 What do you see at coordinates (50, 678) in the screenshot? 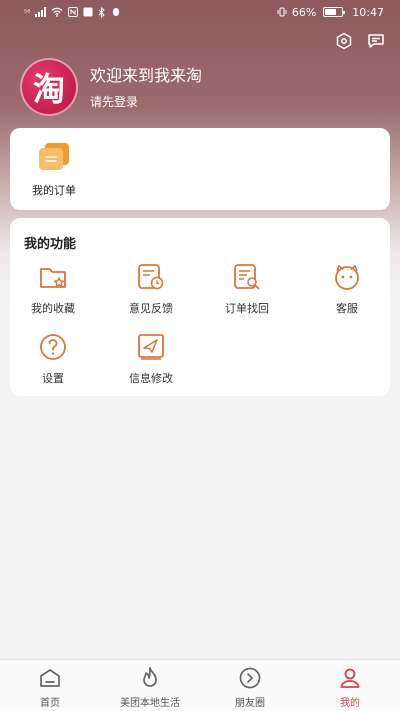
I see `home-icon` at bounding box center [50, 678].